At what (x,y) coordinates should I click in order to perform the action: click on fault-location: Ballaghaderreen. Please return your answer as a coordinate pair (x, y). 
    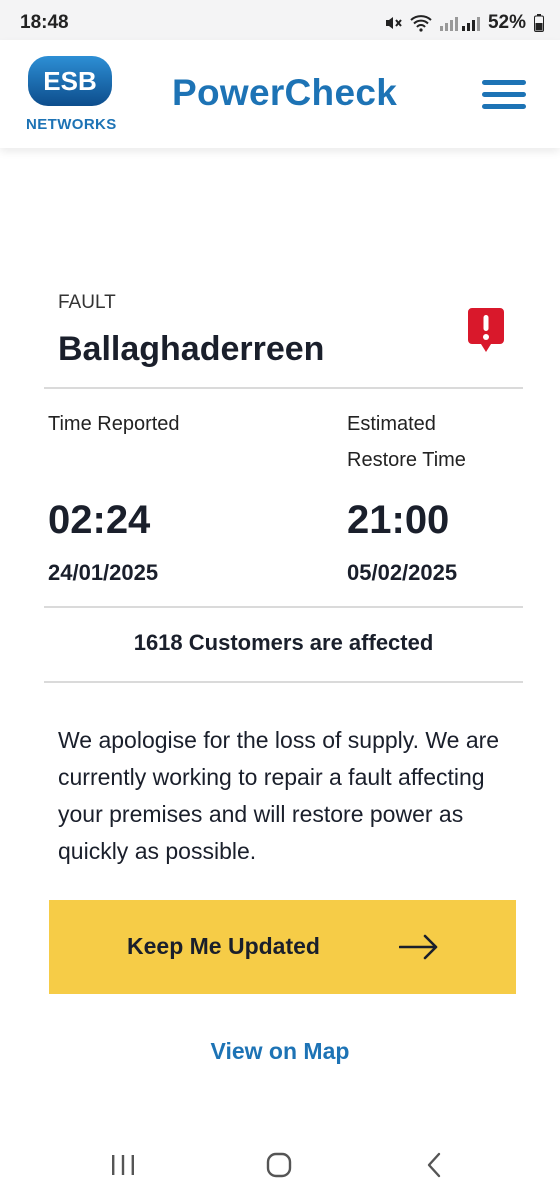
    Looking at the image, I should click on (191, 349).